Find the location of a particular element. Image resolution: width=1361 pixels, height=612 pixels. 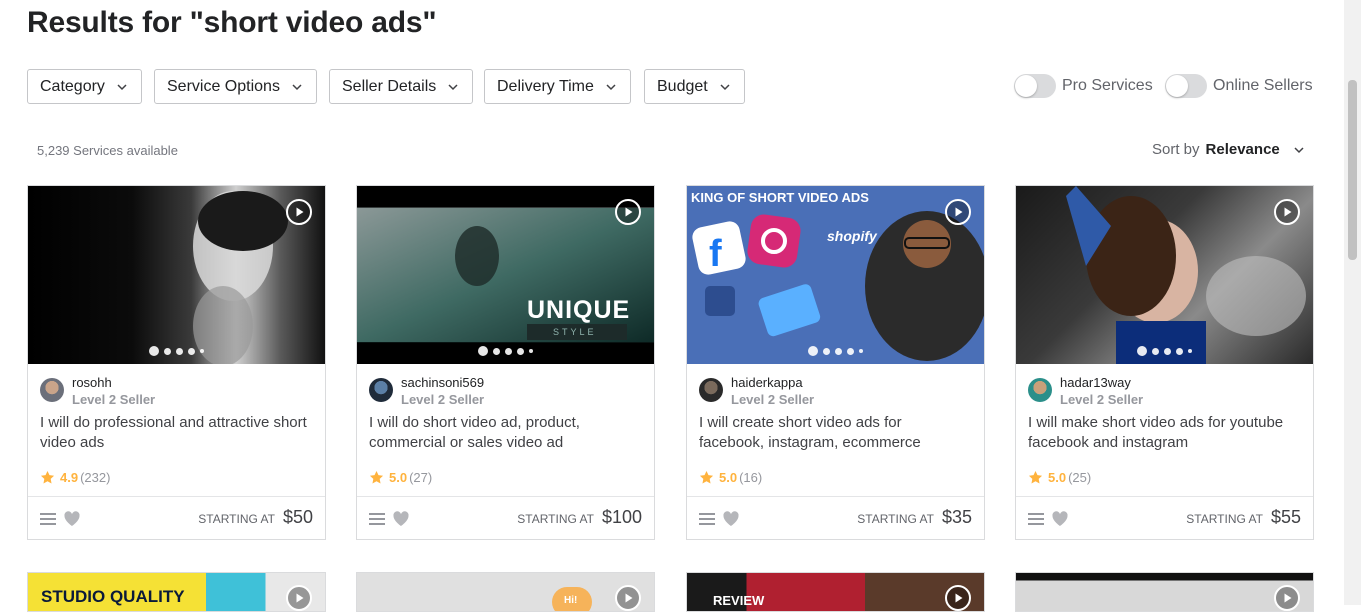

gig-card-partial: REVIEW is located at coordinates (835, 592).